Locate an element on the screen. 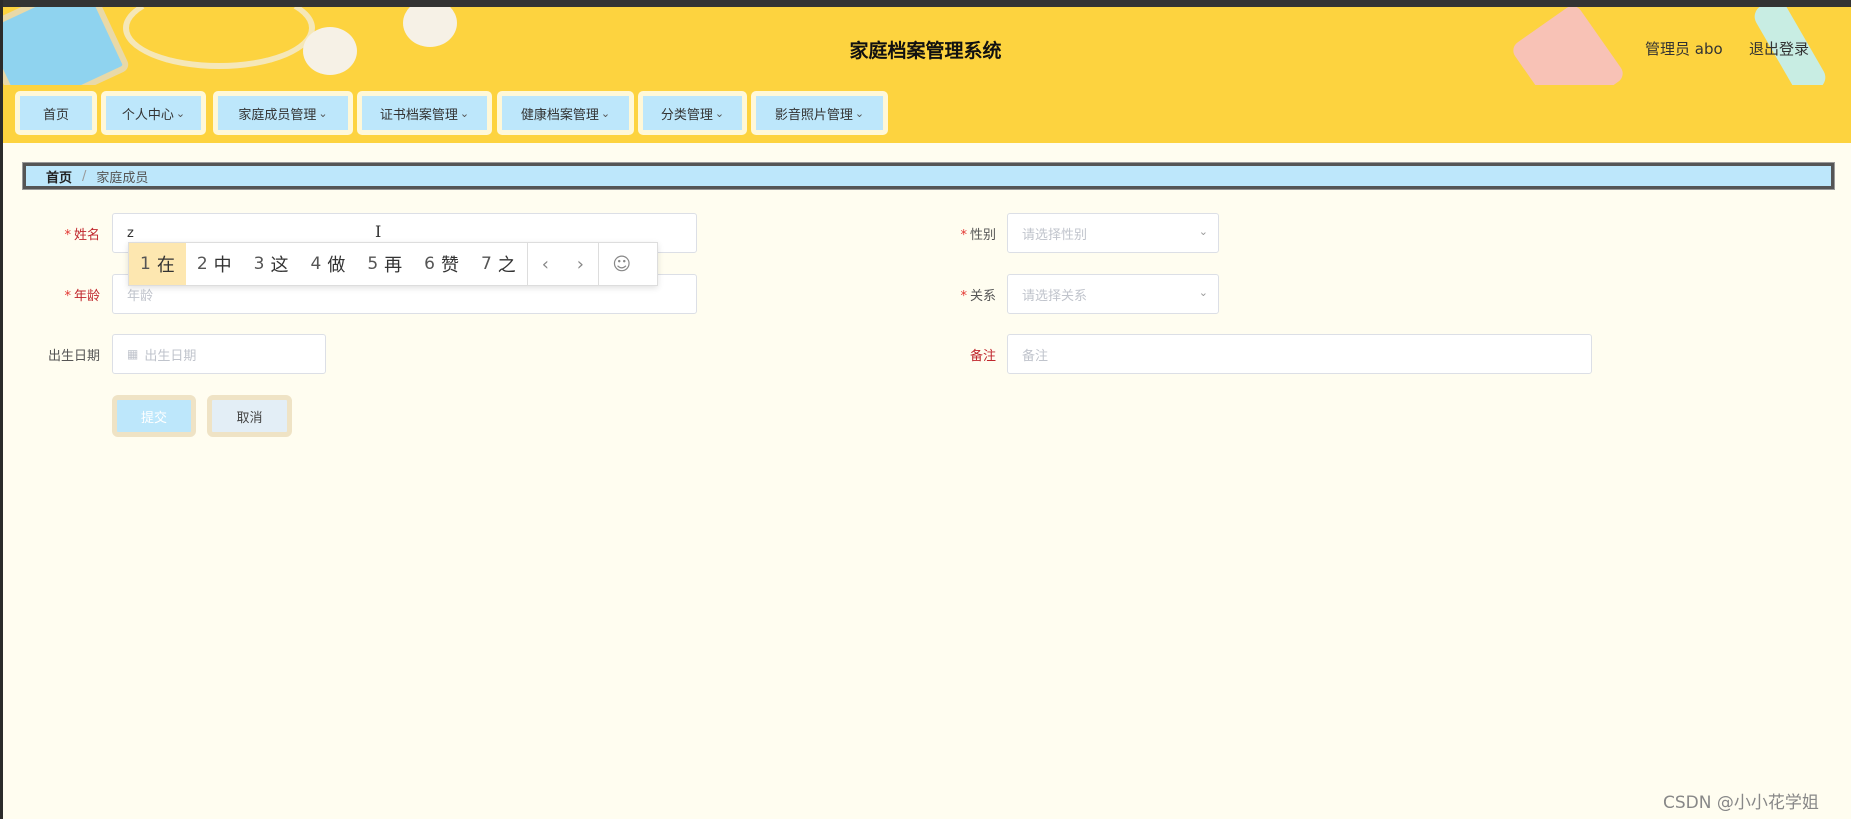  calendar-icon: ▦ is located at coordinates (133, 354).